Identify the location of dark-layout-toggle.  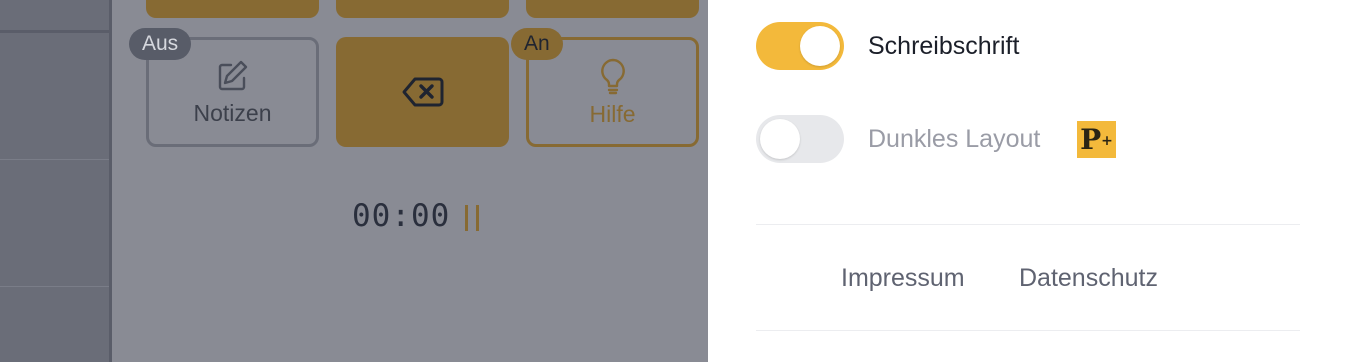
(800, 139).